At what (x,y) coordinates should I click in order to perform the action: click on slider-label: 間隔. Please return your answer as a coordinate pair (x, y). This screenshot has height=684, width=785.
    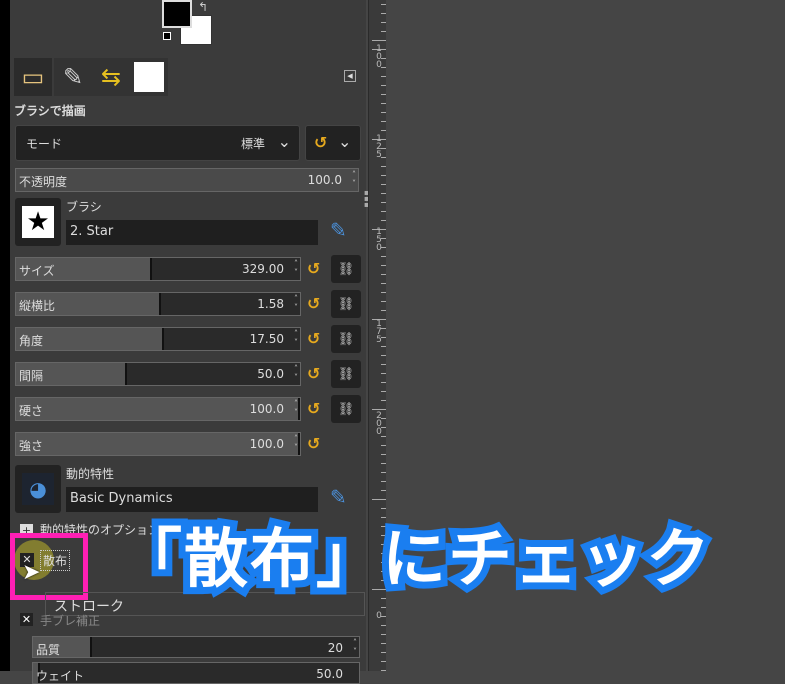
    Looking at the image, I should click on (31, 376).